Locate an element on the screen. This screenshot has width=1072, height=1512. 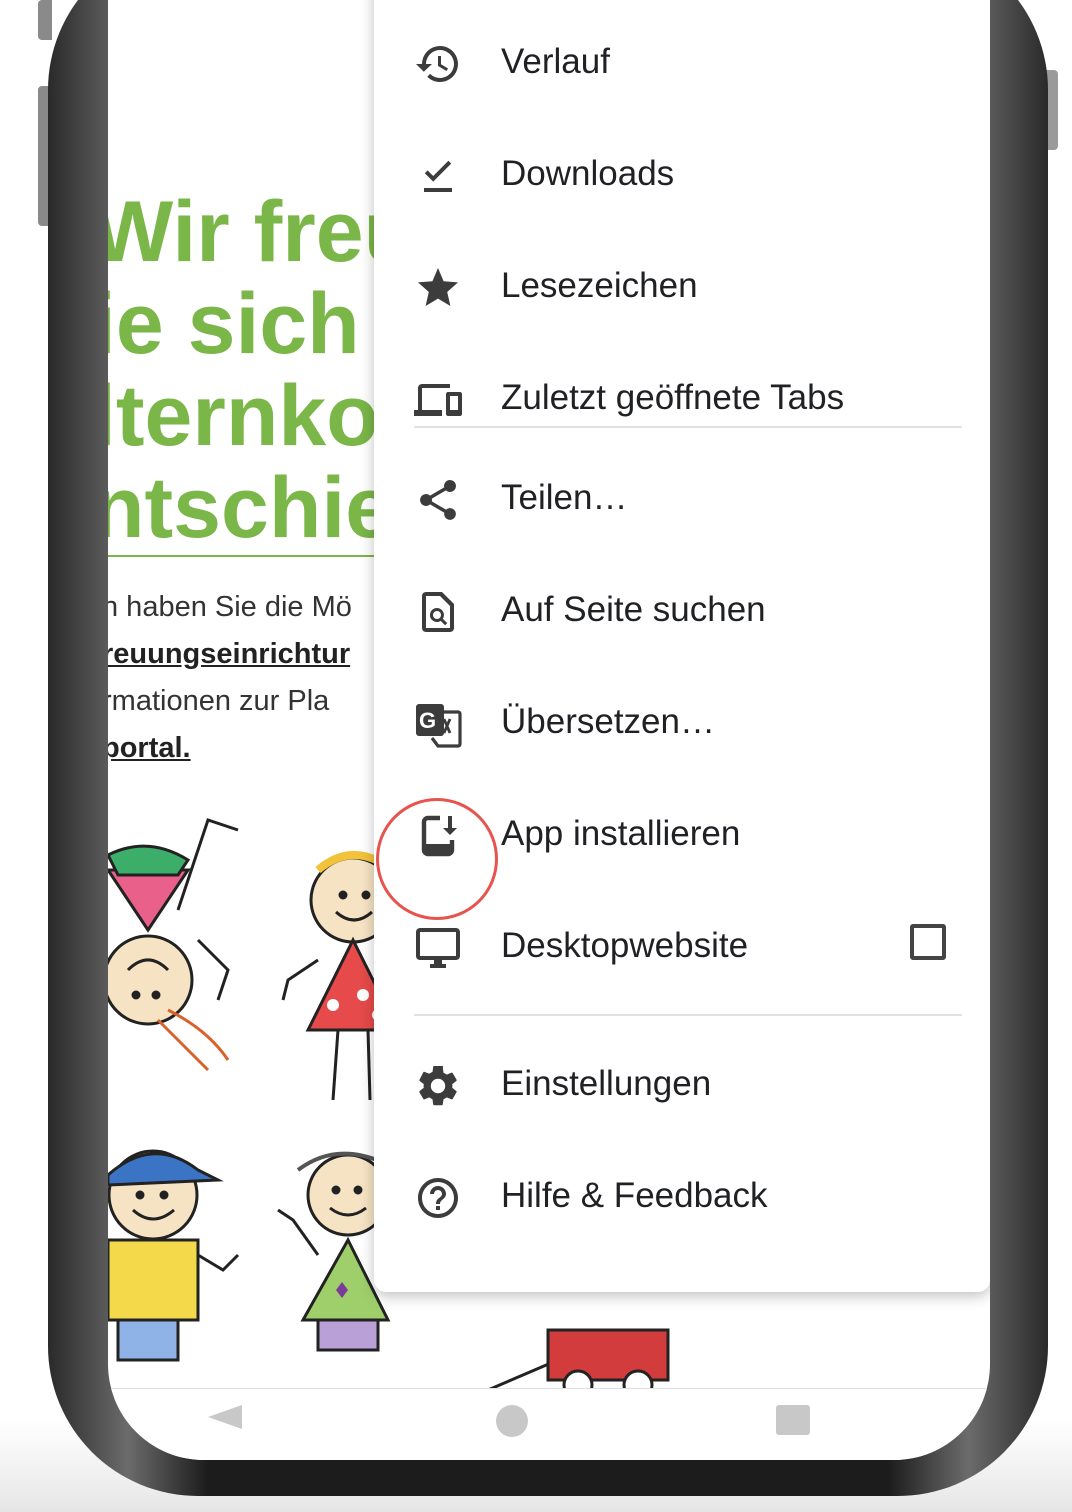
desktop-site-checkbox is located at coordinates (928, 942).